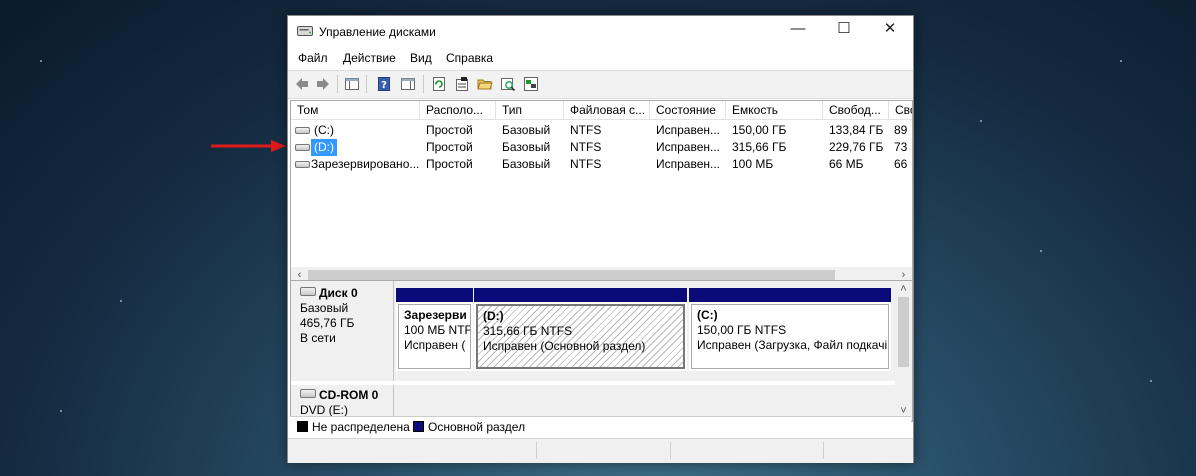 This screenshot has width=1196, height=476. Describe the element at coordinates (323, 84) in the screenshot. I see `forward-arrow-icon` at that location.